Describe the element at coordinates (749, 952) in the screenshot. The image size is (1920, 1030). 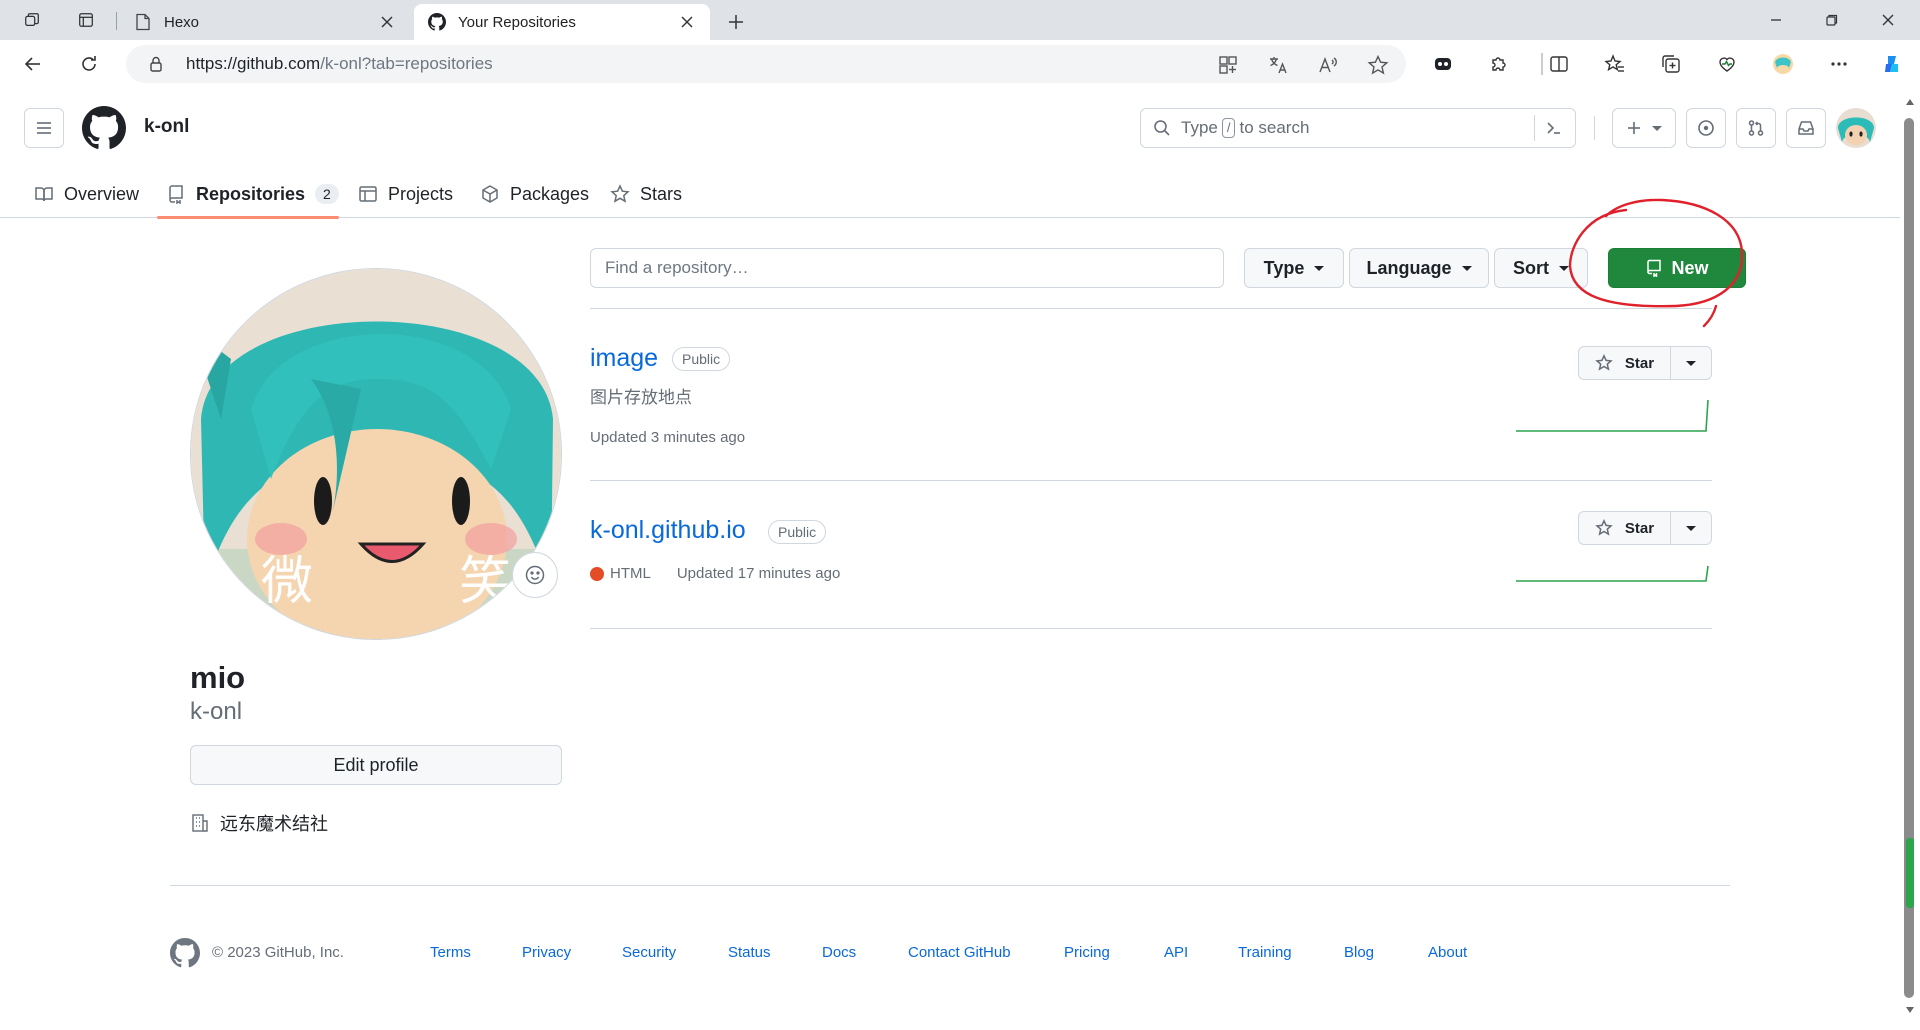
I see `footer-link-status: Status` at that location.